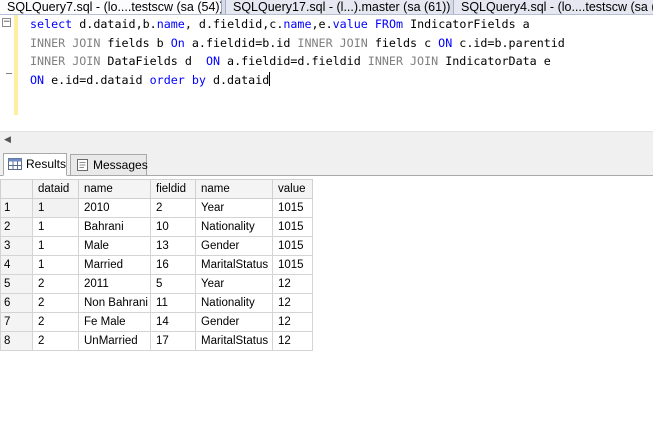 Image resolution: width=653 pixels, height=444 pixels. I want to click on editor-horizontal-scrollbar: ◀, so click(326, 139).